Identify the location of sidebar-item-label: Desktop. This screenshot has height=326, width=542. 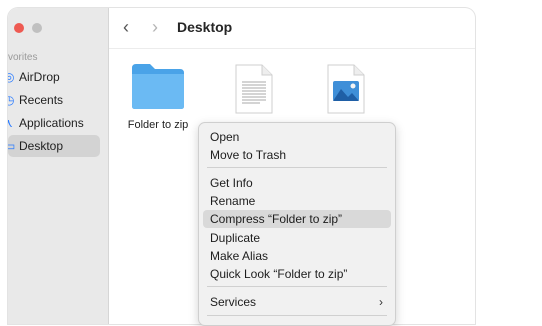
(41, 146).